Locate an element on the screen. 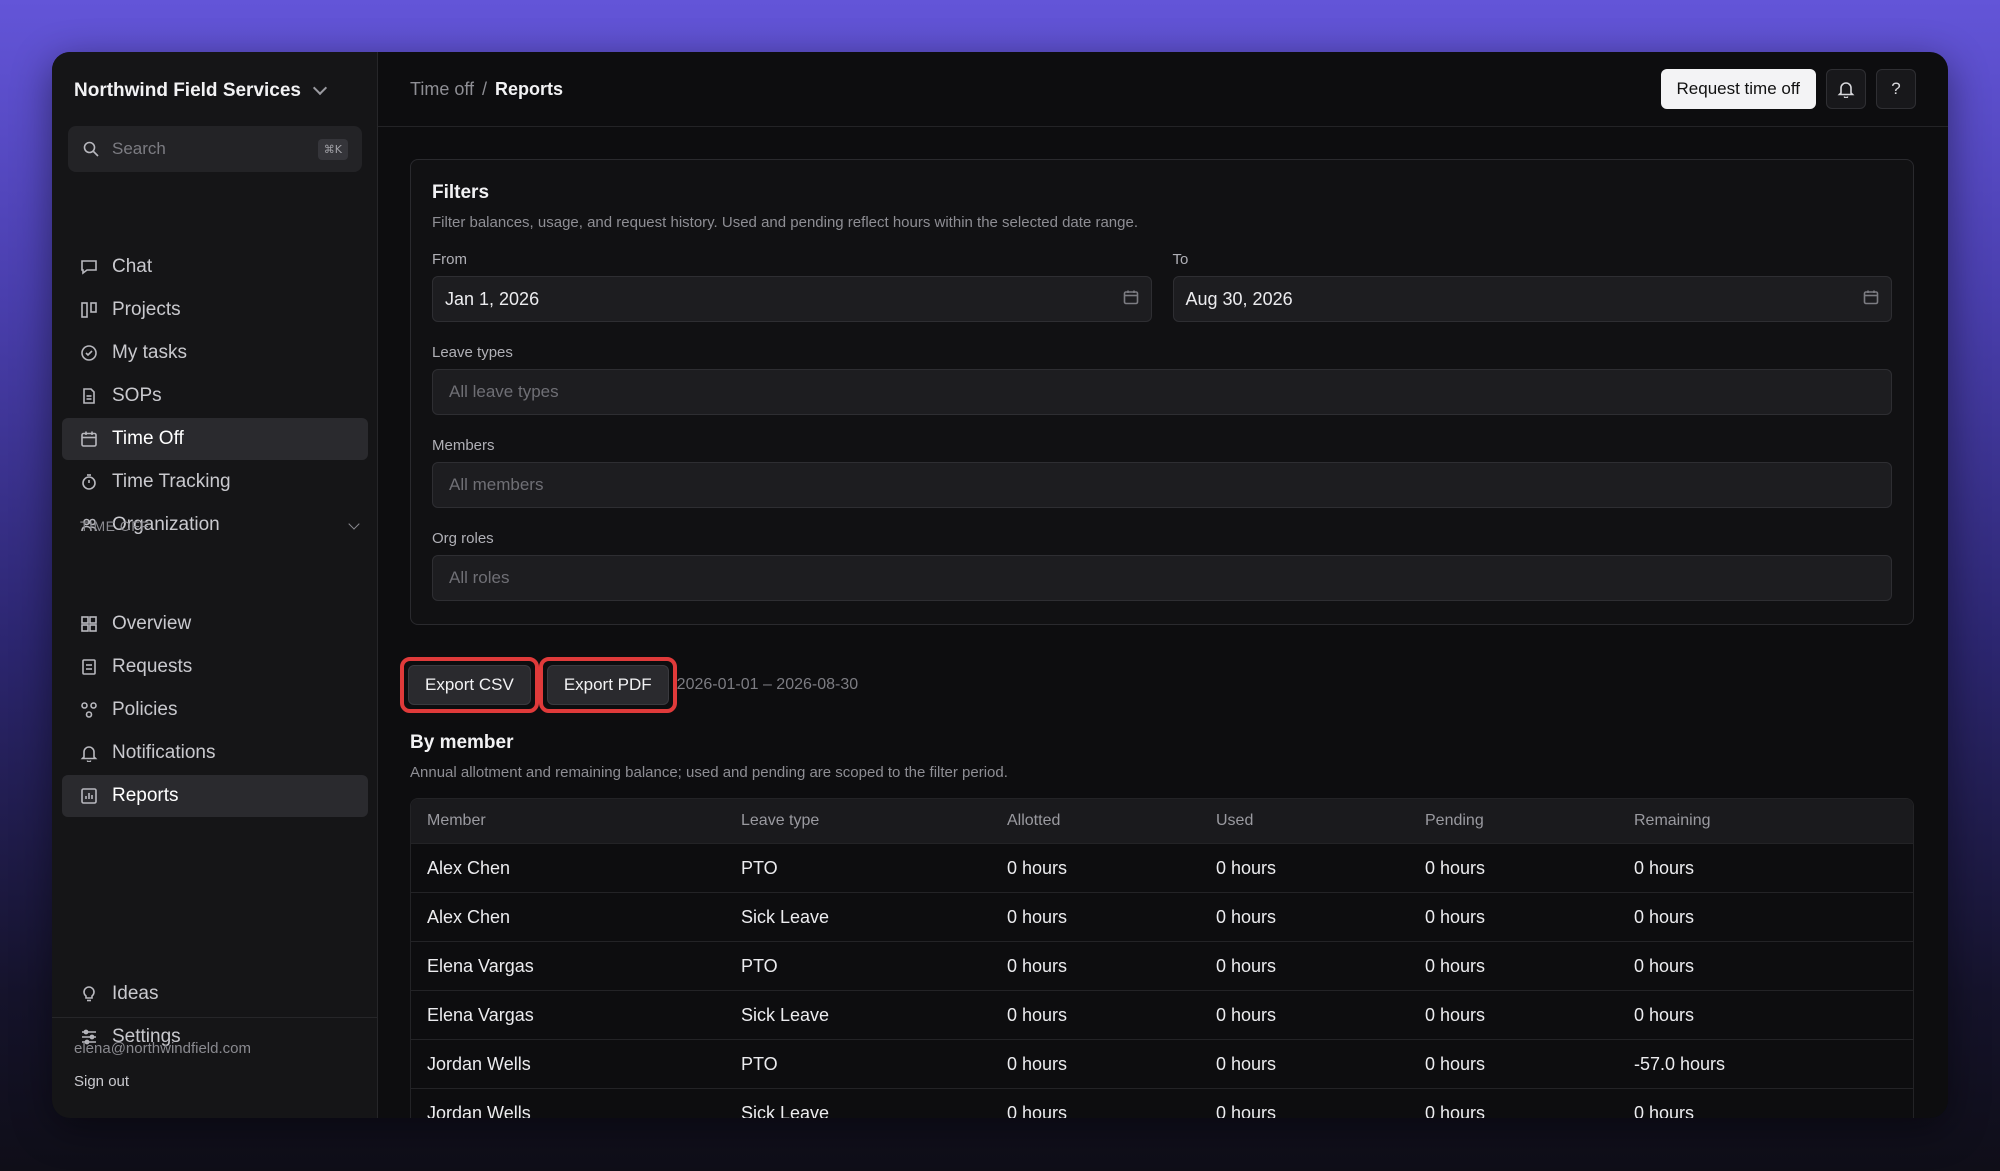  org-roles-select: All roles is located at coordinates (1162, 578).